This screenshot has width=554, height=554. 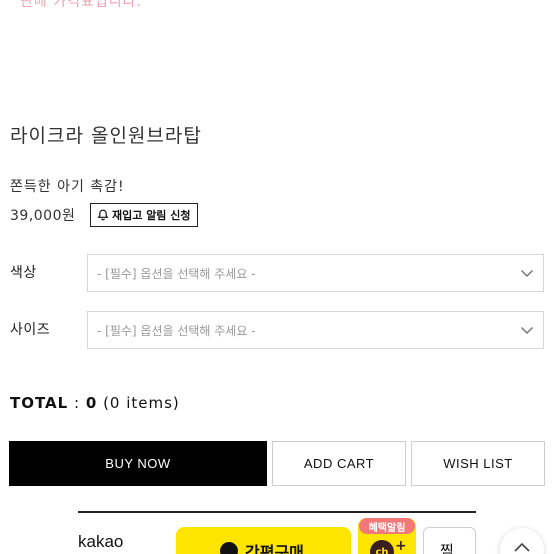 I want to click on product-description: 쫀득한 아기 촉감!, so click(x=67, y=187).